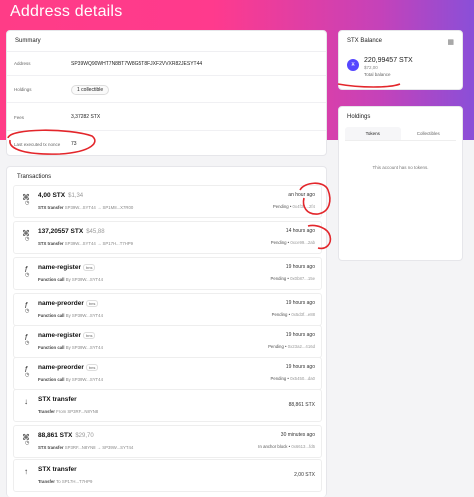 Image resolution: width=474 pixels, height=497 pixels. What do you see at coordinates (34, 177) in the screenshot?
I see `transactions-heading: Transactions` at bounding box center [34, 177].